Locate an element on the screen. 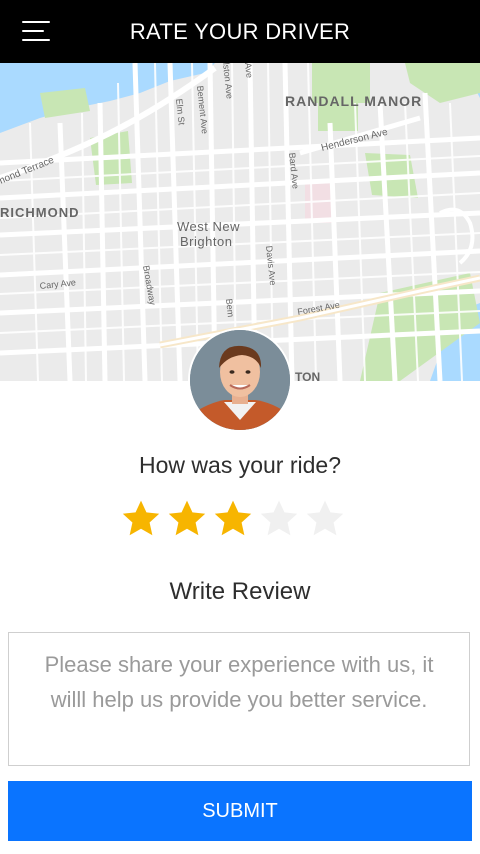 The height and width of the screenshot is (854, 480). hamburger-menu-icon is located at coordinates (36, 31).